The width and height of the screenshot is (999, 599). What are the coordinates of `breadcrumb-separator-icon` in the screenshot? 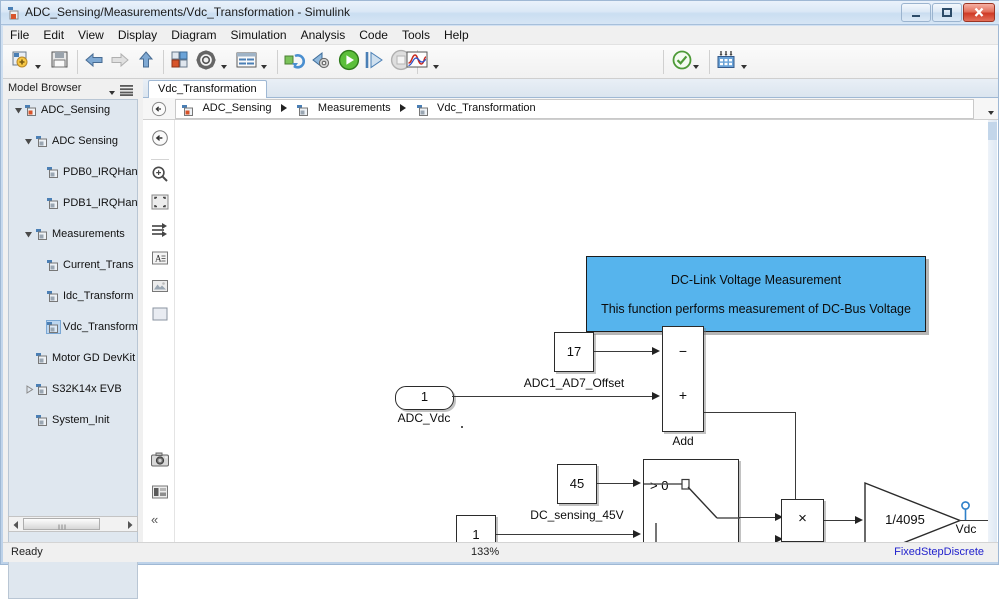 It's located at (403, 108).